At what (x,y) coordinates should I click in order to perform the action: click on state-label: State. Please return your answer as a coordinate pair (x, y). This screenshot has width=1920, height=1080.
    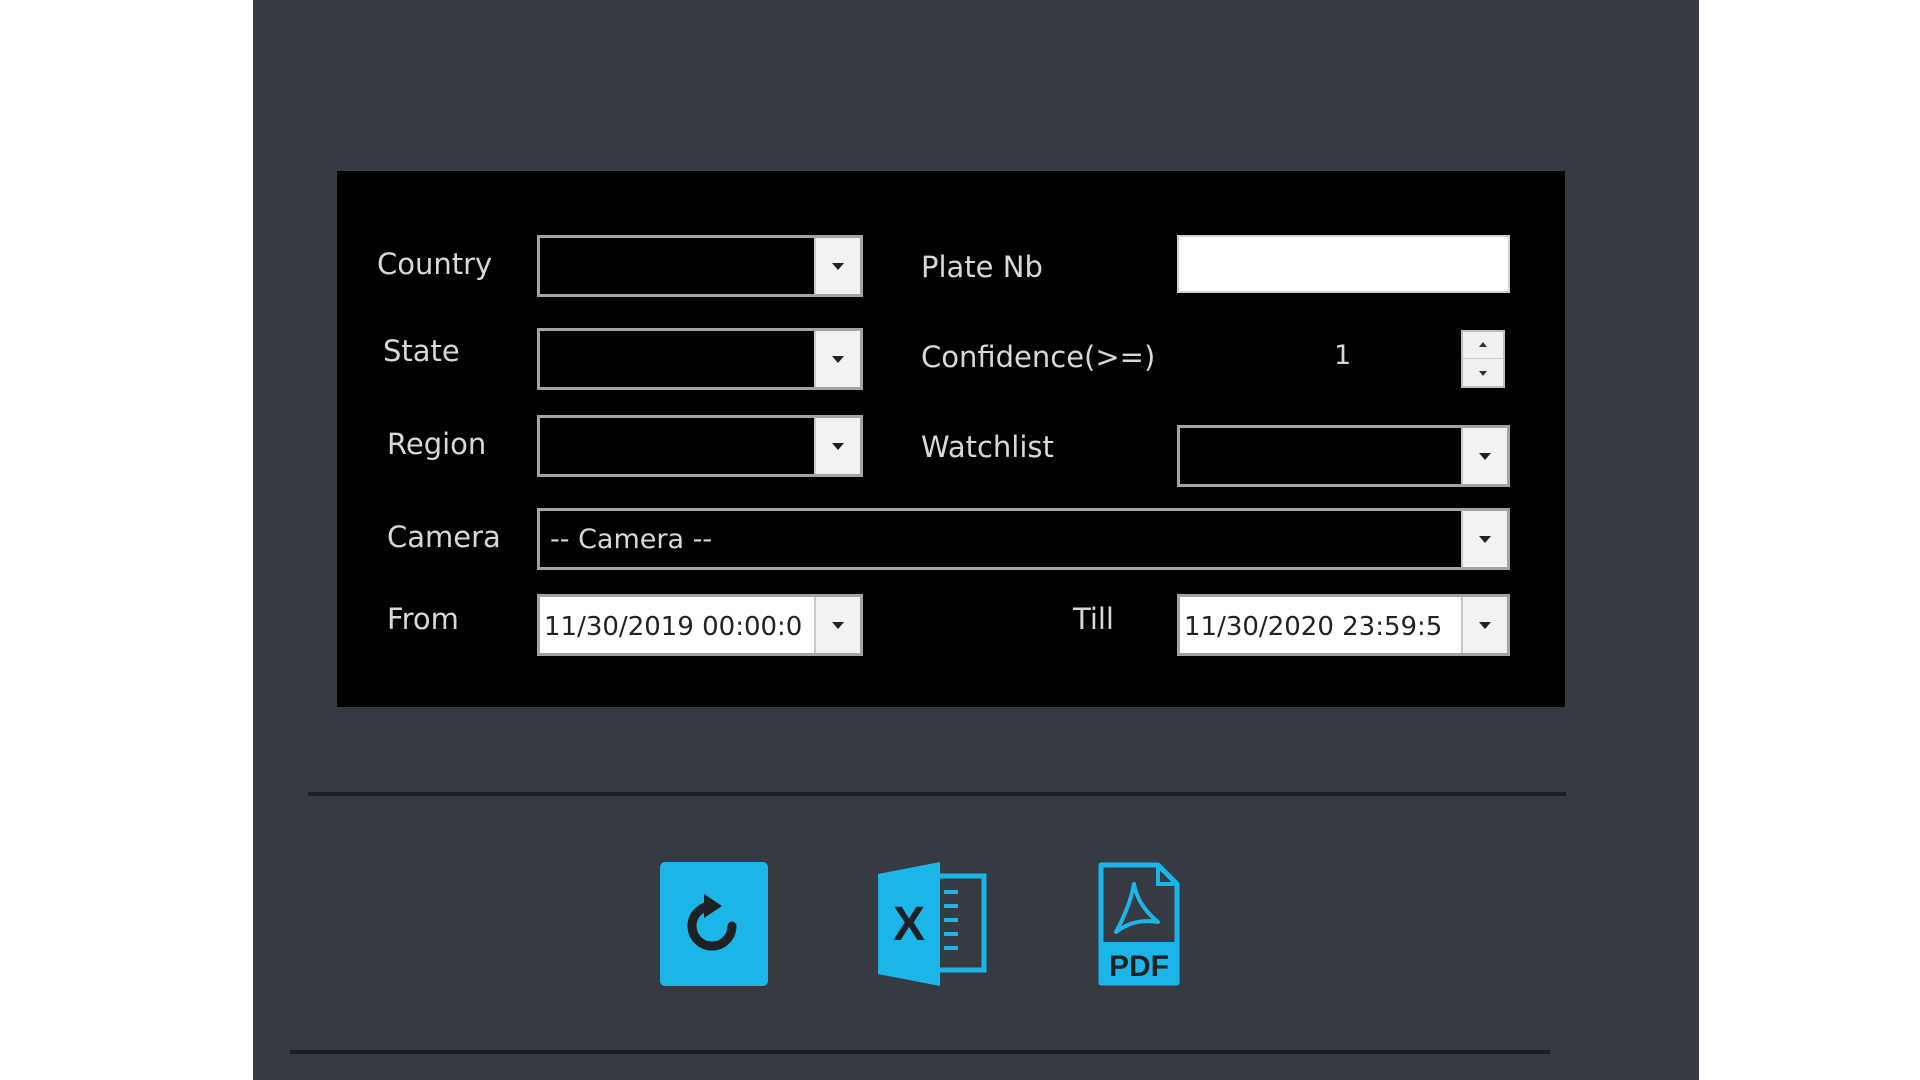
    Looking at the image, I should click on (421, 351).